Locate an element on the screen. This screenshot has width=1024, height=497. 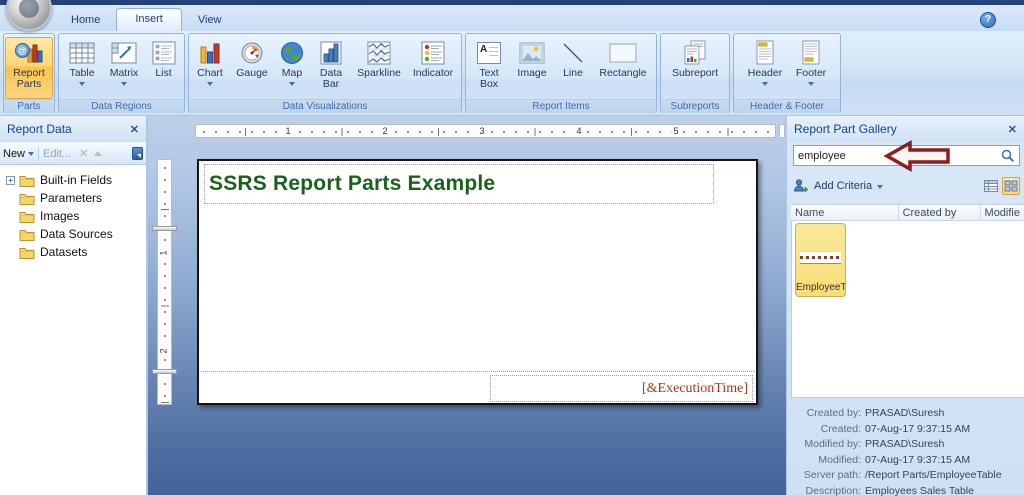
column-name: Name is located at coordinates (845, 212).